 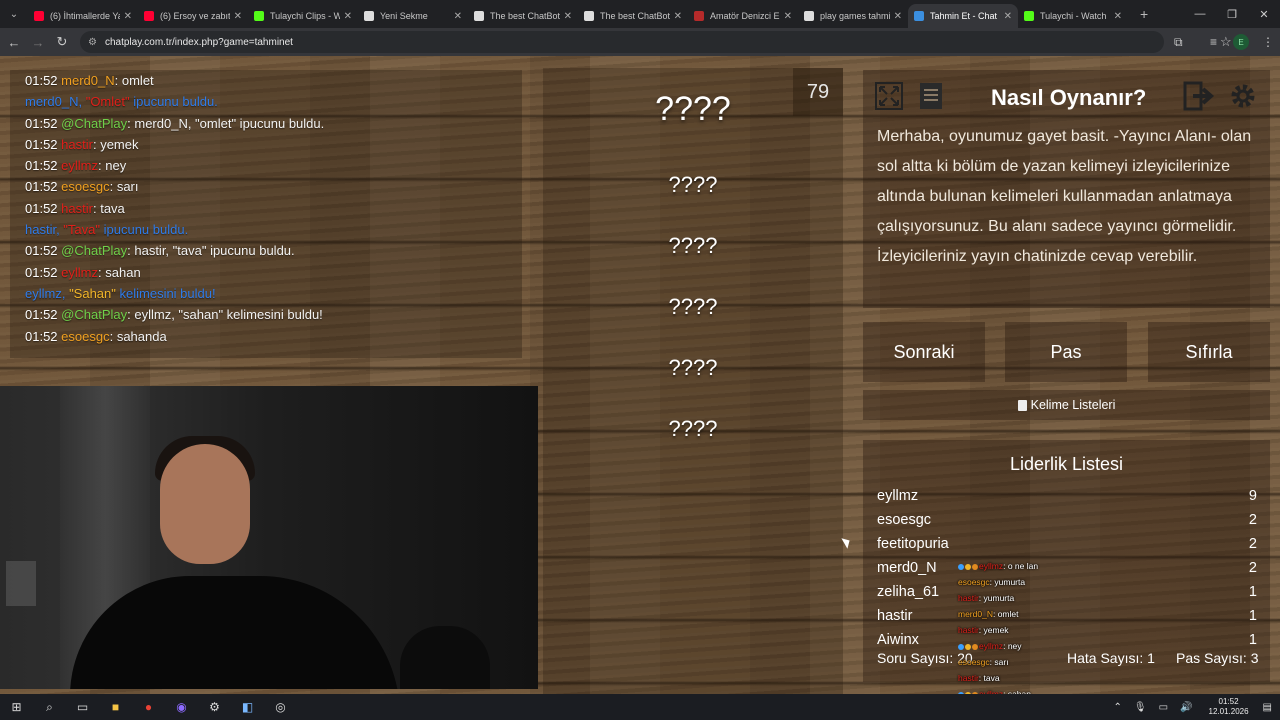 What do you see at coordinates (895, 616) in the screenshot?
I see `leaderboard-name: hastir` at bounding box center [895, 616].